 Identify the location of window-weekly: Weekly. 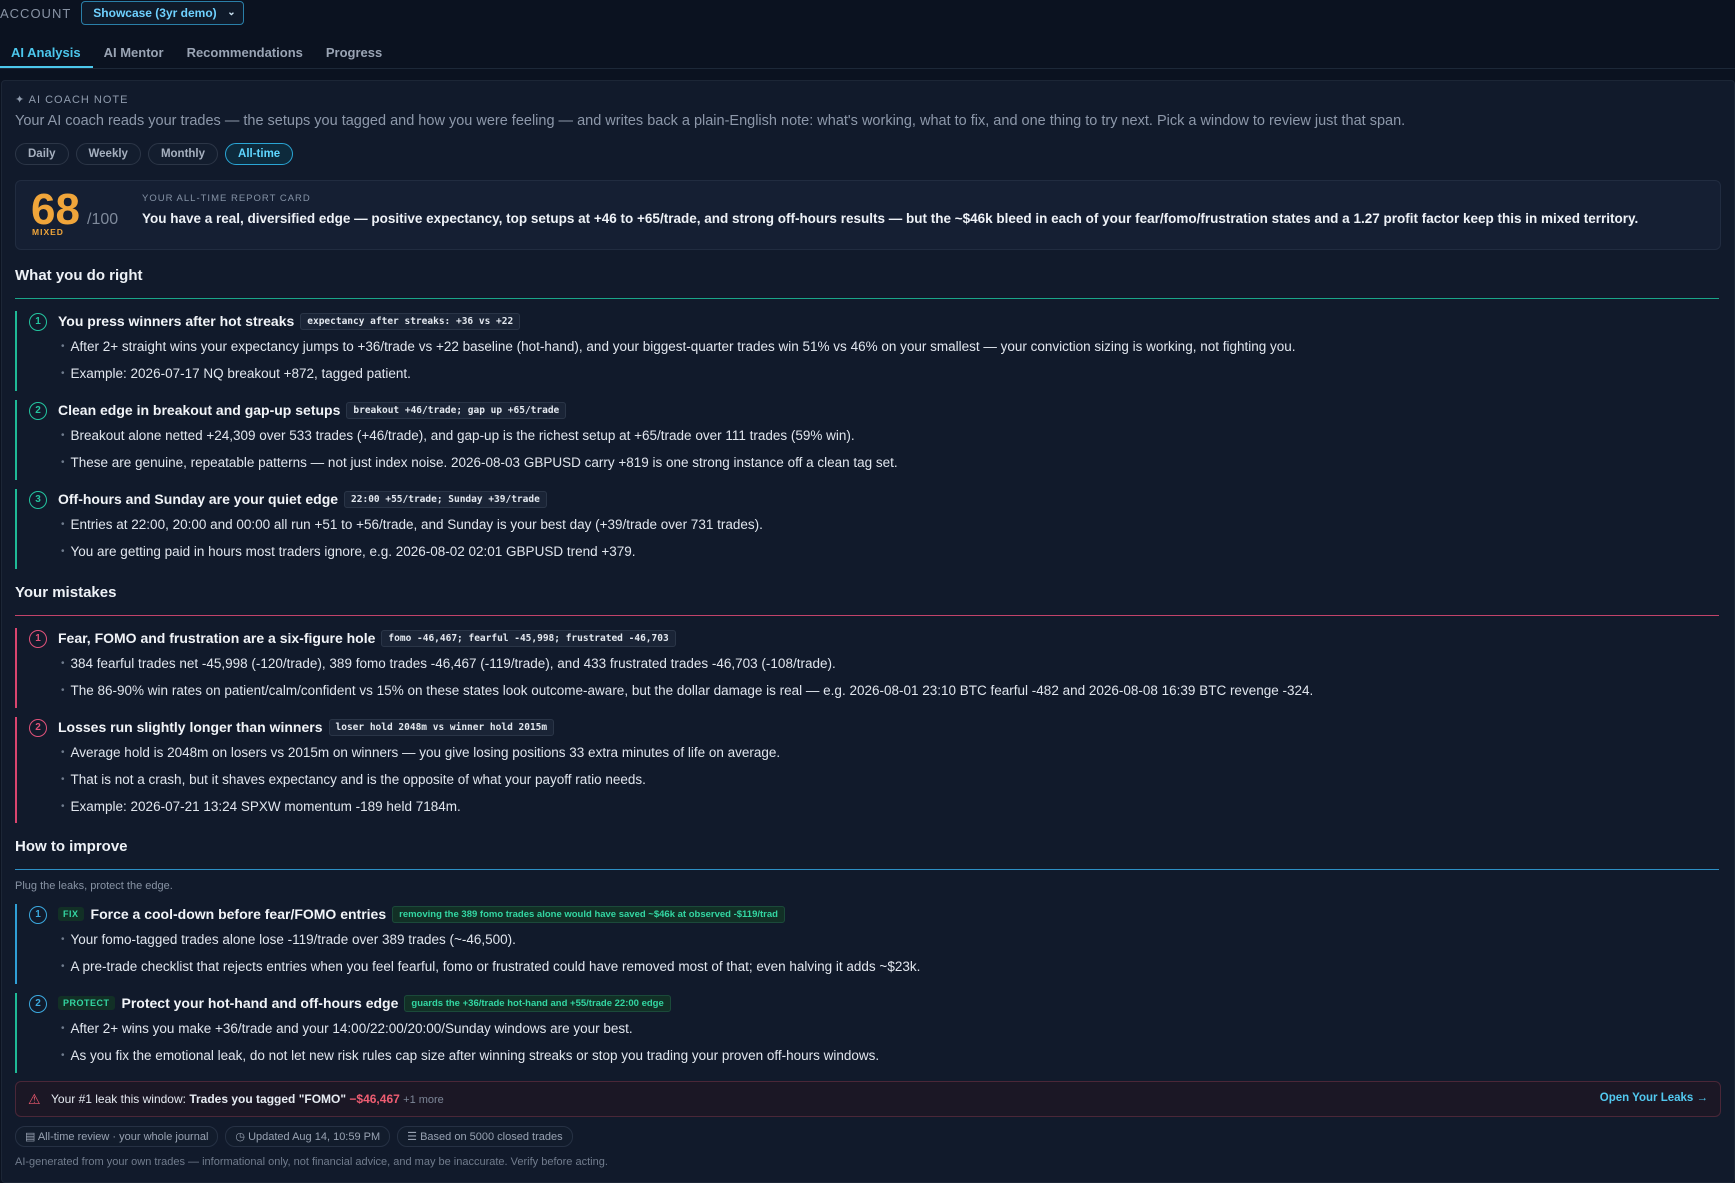
(108, 154).